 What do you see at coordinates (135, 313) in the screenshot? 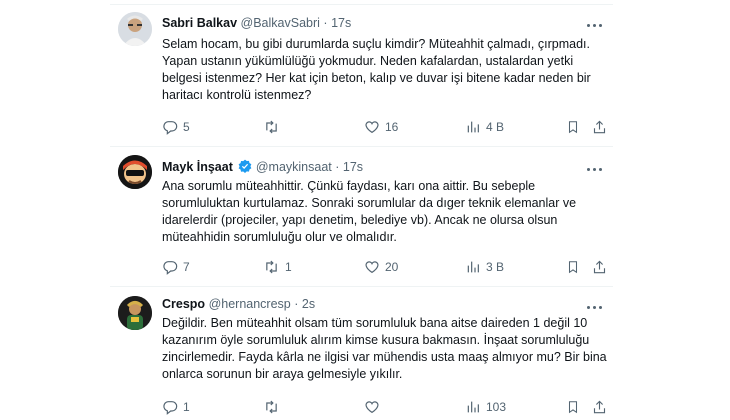
I see `avatar-crespo` at bounding box center [135, 313].